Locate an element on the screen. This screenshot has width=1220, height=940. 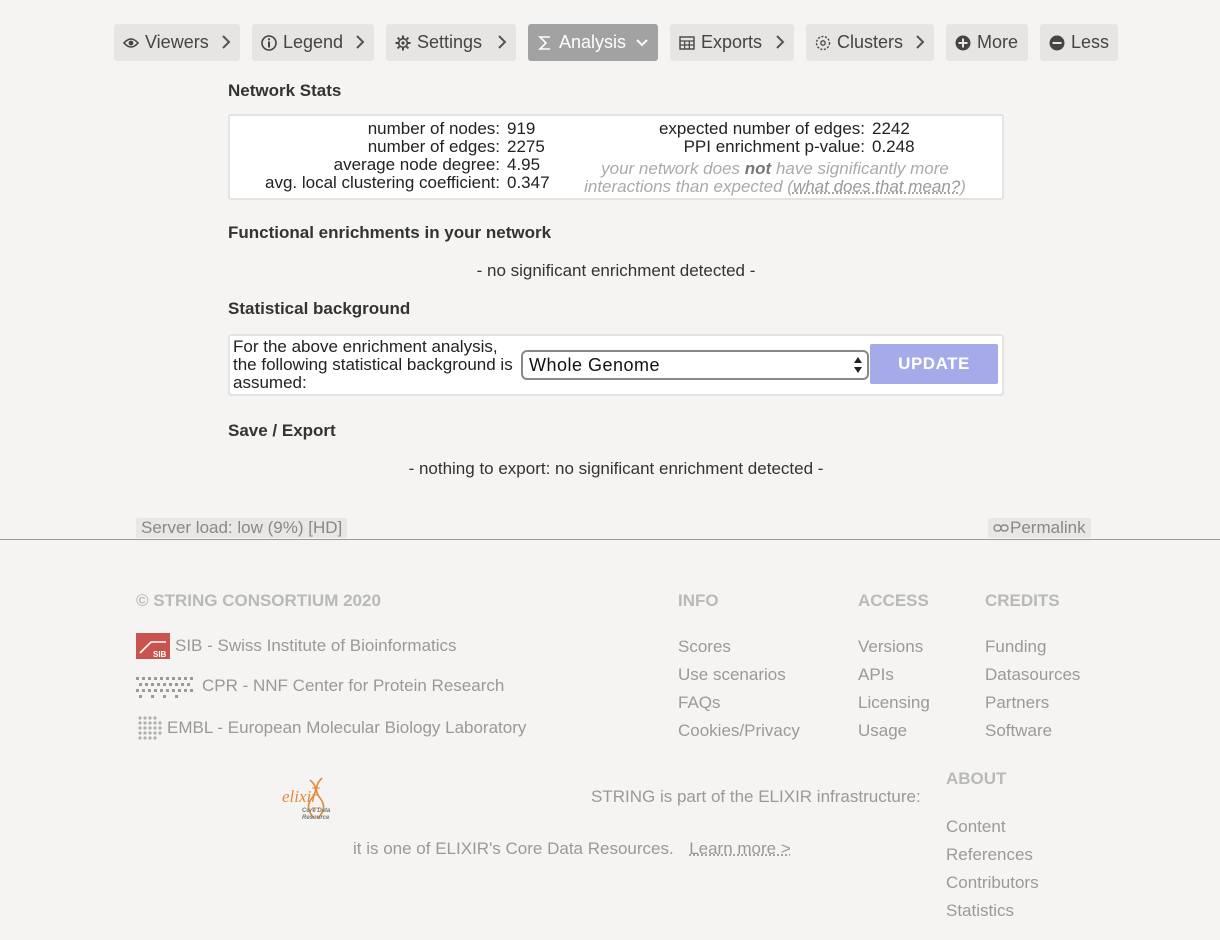
select-arrows-icon is located at coordinates (858, 365).